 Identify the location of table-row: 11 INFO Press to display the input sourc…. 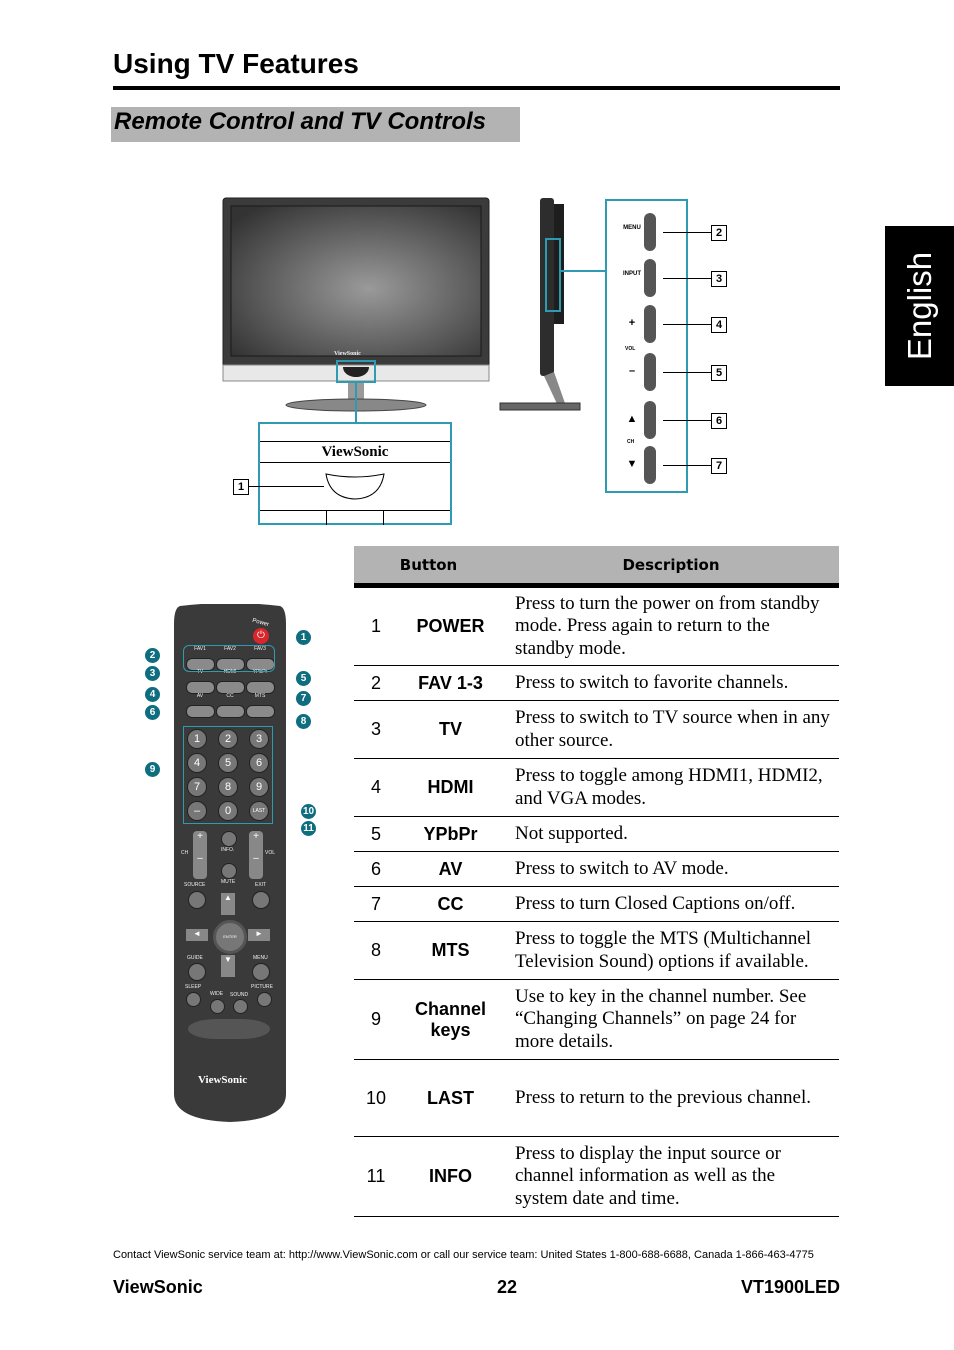
(596, 1176).